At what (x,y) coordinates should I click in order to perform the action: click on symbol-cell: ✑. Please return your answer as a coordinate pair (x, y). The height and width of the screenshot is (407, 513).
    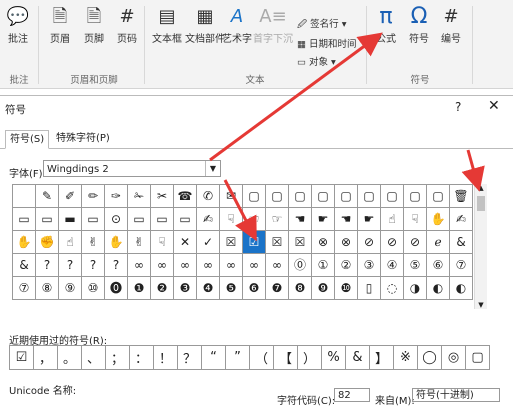
    Looking at the image, I should click on (116, 196).